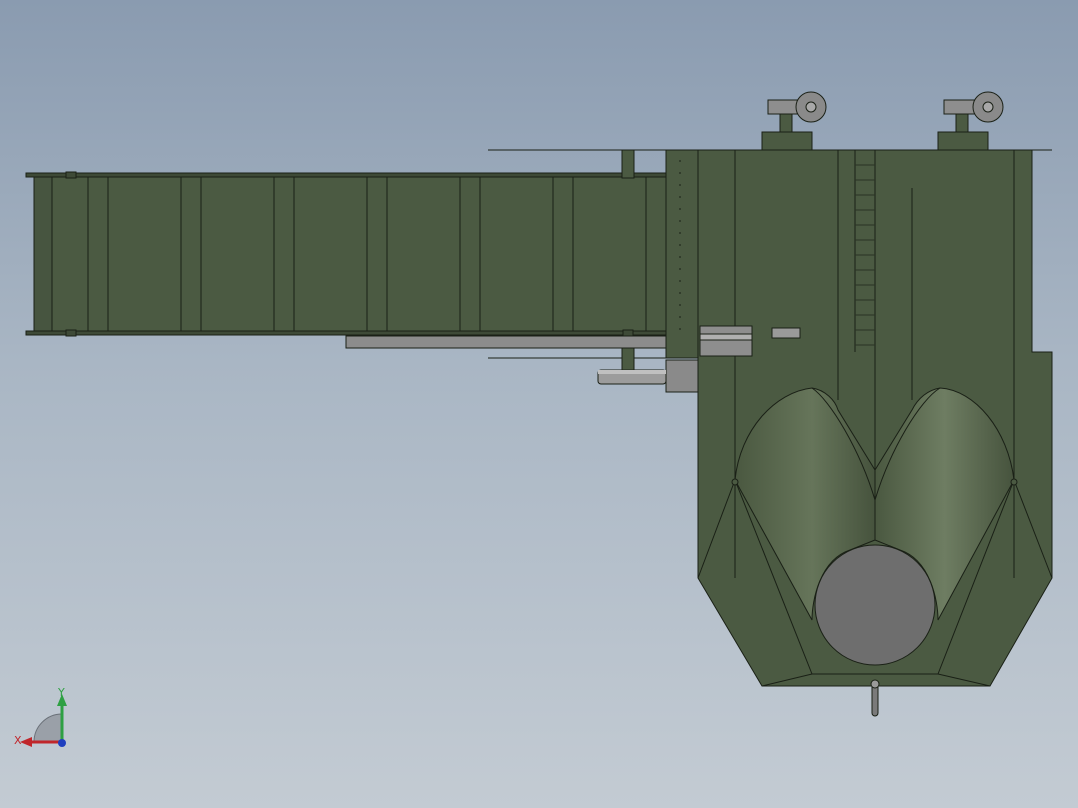 This screenshot has width=1078, height=808. Describe the element at coordinates (346, 254) in the screenshot. I see `conveyor-assembly` at that location.